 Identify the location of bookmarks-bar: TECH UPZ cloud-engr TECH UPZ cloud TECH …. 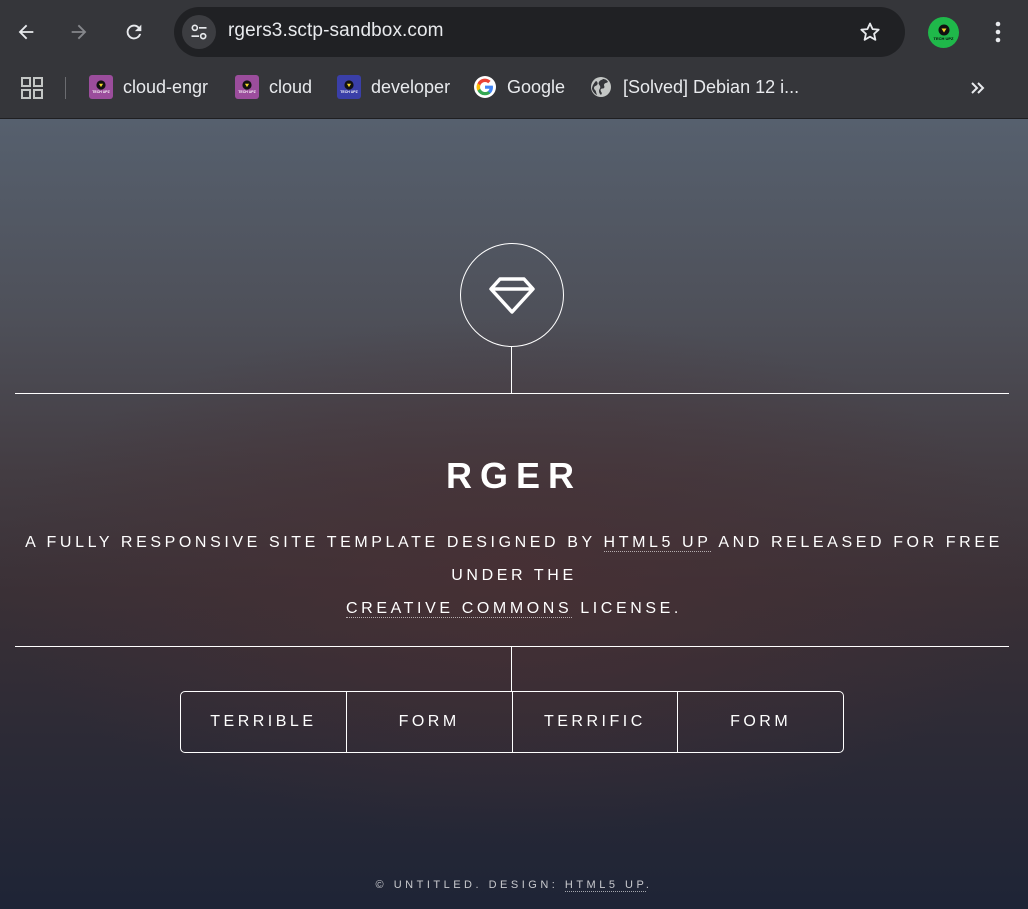
(514, 91).